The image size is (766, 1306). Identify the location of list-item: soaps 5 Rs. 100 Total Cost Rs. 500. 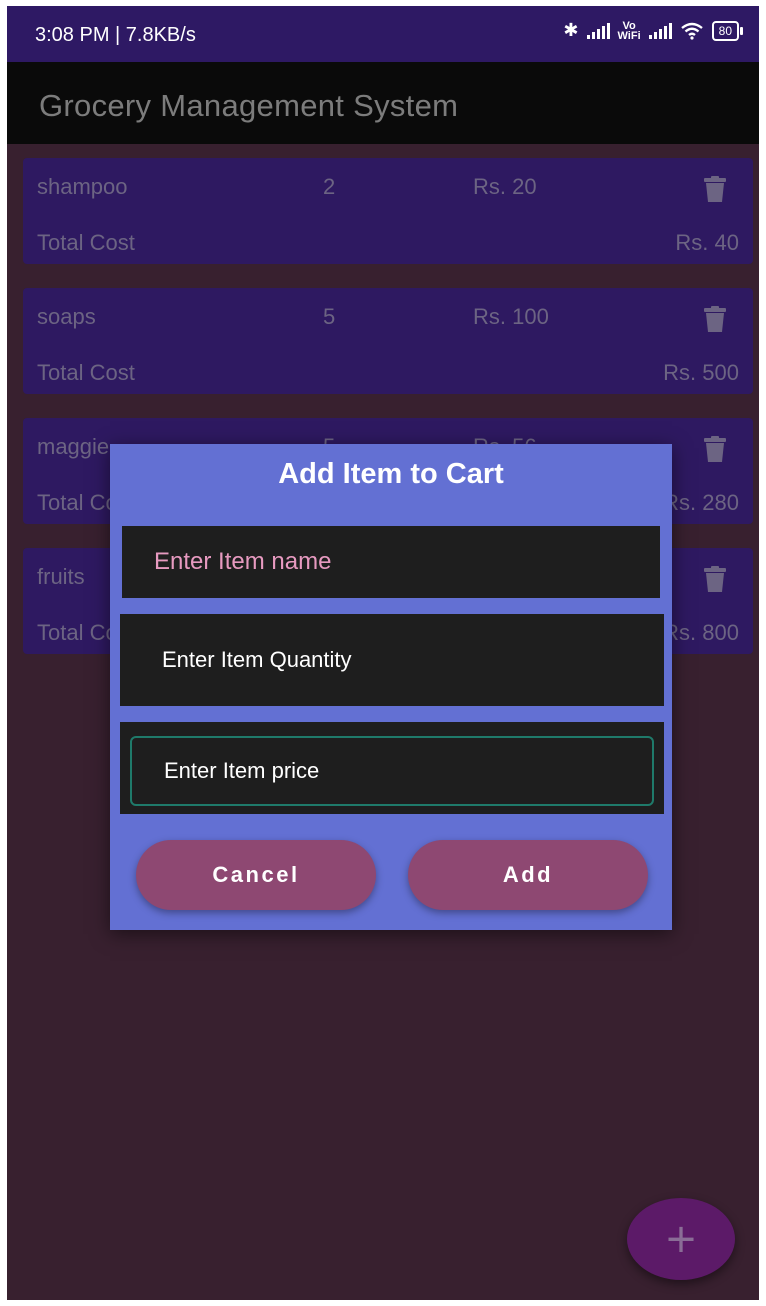
(388, 341).